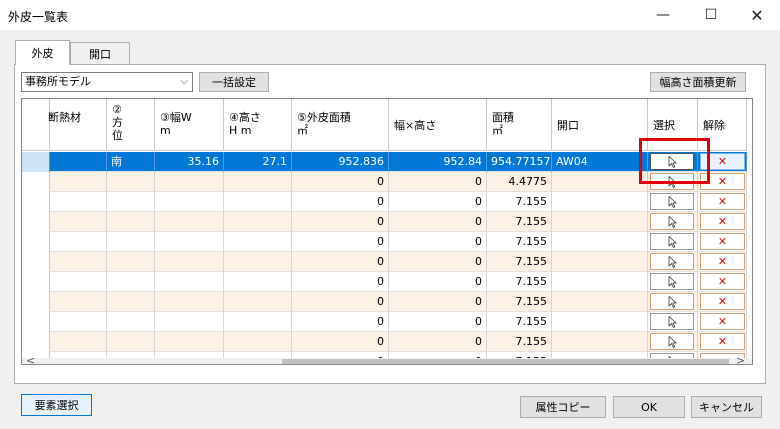 The width and height of the screenshot is (780, 429). I want to click on scroll-right-icon: >, so click(740, 359).